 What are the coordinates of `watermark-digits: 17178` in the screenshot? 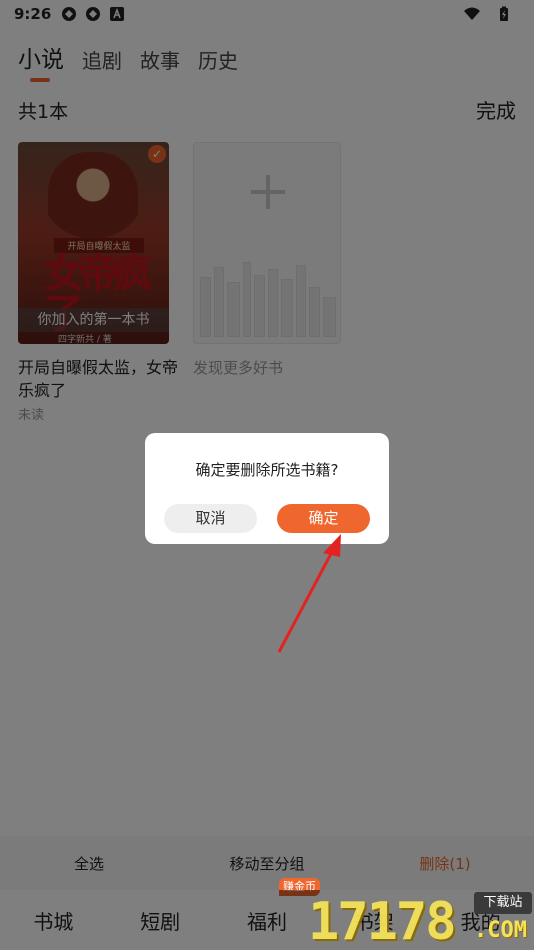 It's located at (382, 921).